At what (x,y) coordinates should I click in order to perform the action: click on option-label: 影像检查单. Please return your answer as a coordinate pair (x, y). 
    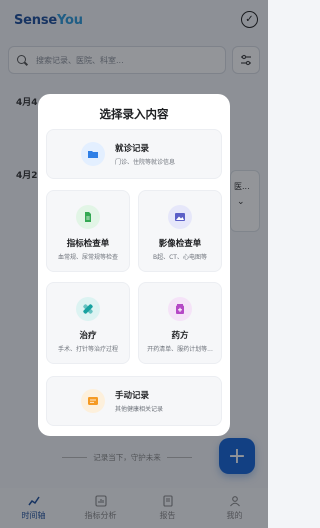
    Looking at the image, I should click on (180, 244).